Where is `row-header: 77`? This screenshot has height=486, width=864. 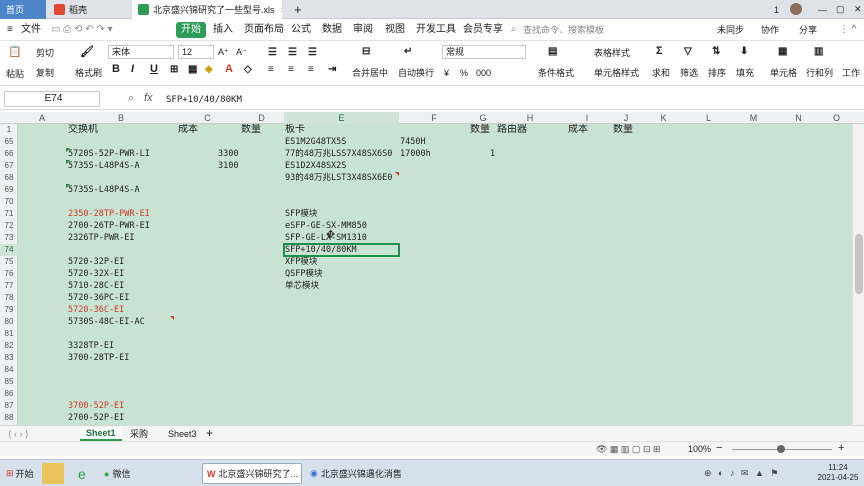 row-header: 77 is located at coordinates (9, 286).